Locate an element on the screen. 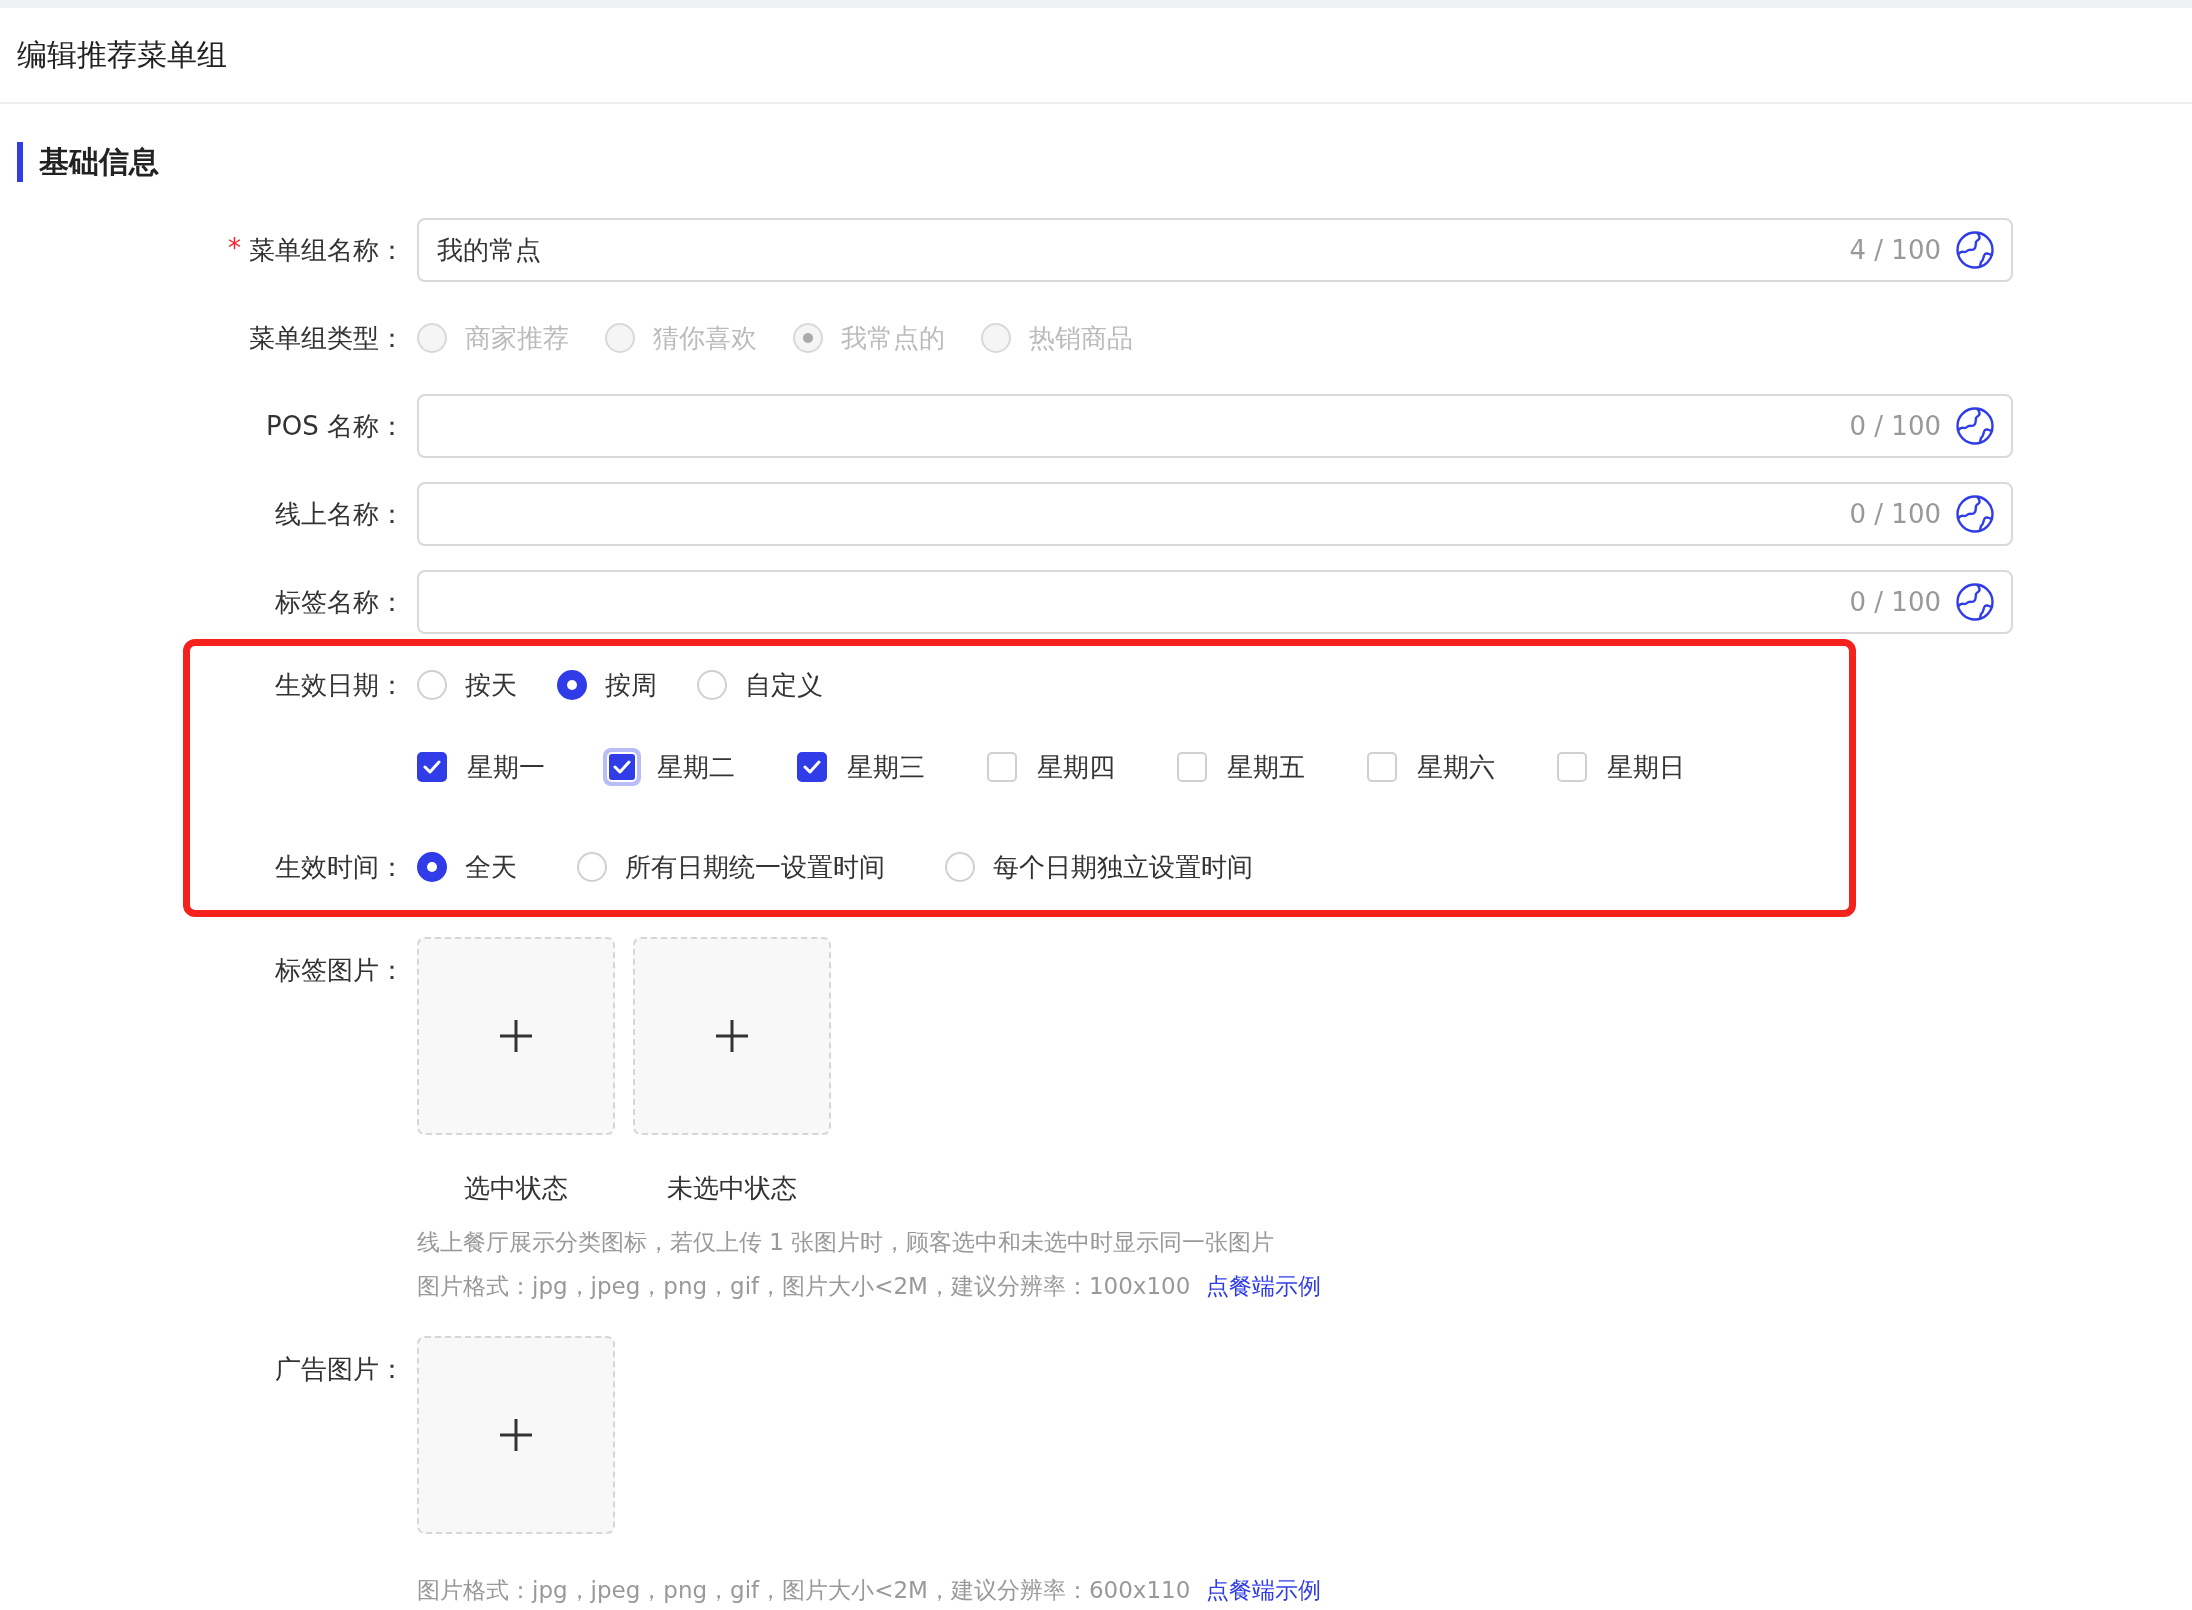 Image resolution: width=2192 pixels, height=1610 pixels. radio-option: 按周 is located at coordinates (607, 685).